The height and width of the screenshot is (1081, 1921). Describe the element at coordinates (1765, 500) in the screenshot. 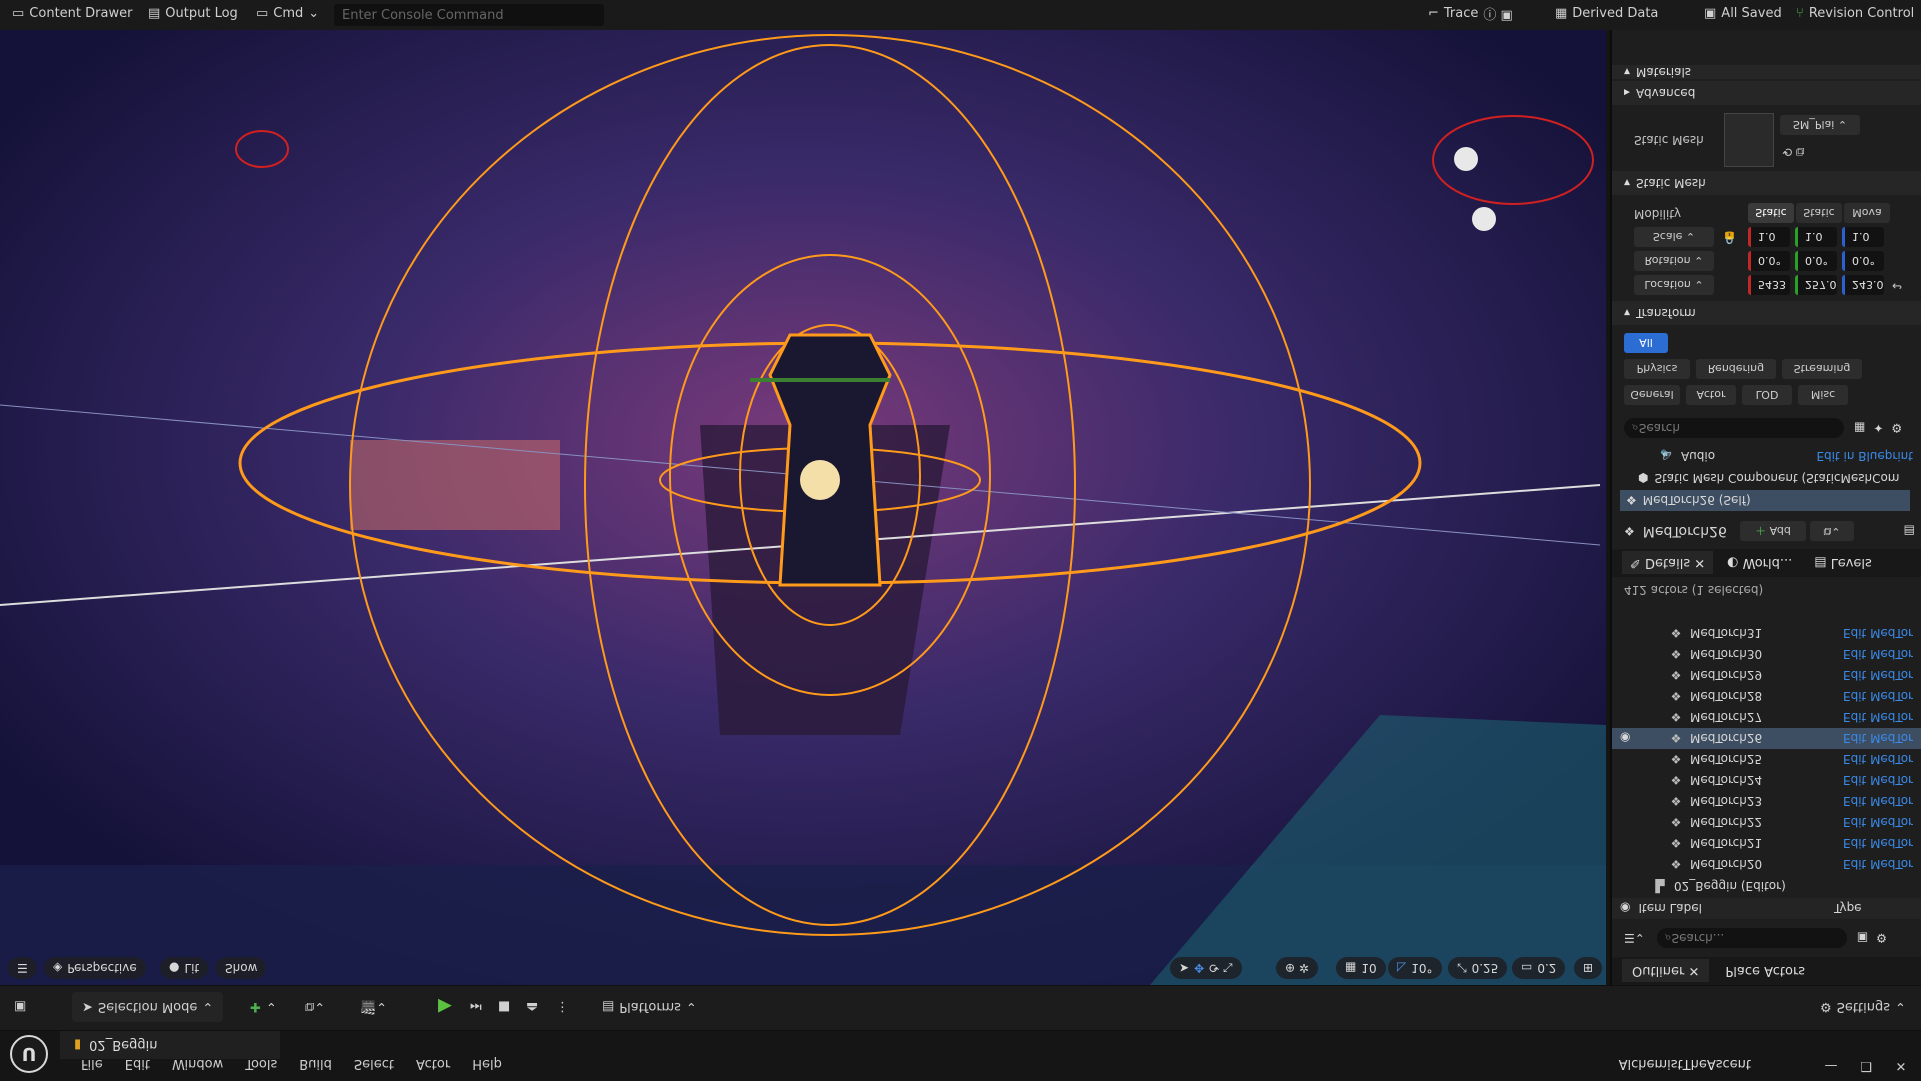

I see `component-self: ❖ MedTorch26 (Self)` at that location.